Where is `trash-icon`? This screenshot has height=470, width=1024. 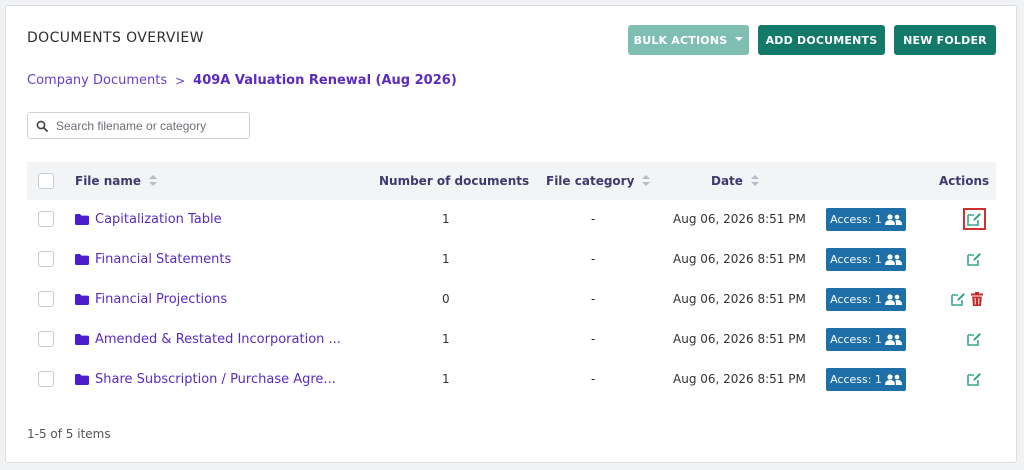 trash-icon is located at coordinates (977, 299).